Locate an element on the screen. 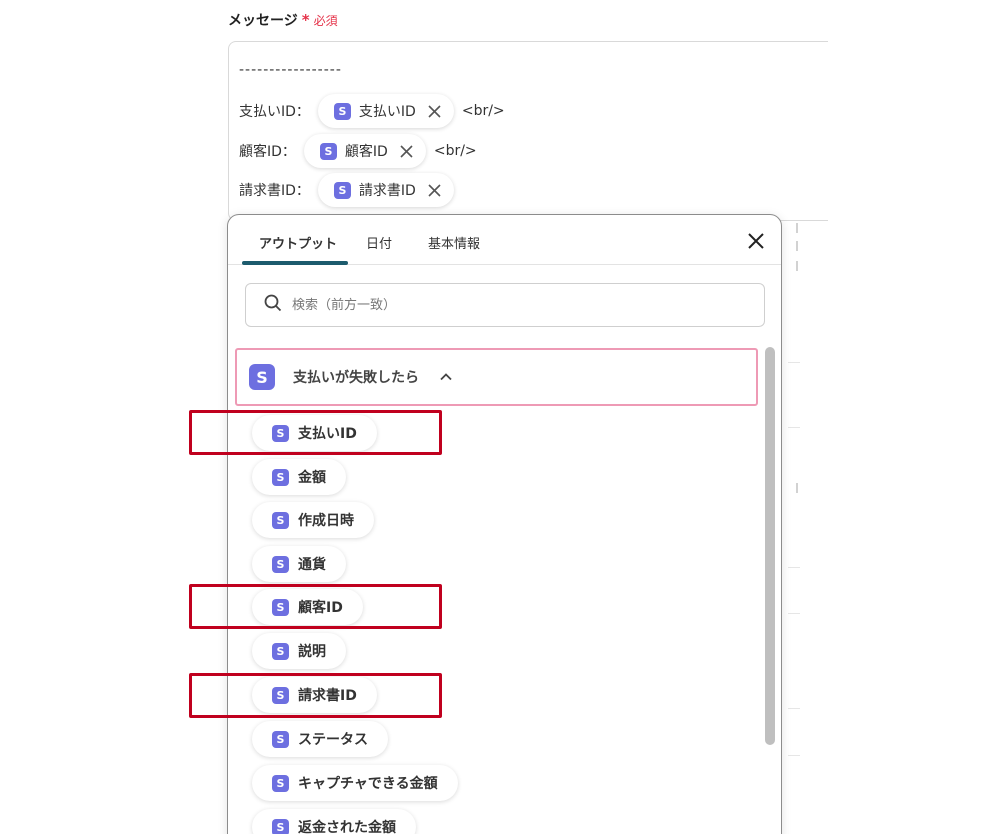 The image size is (1000, 834). token-label: 顧客ID is located at coordinates (366, 152).